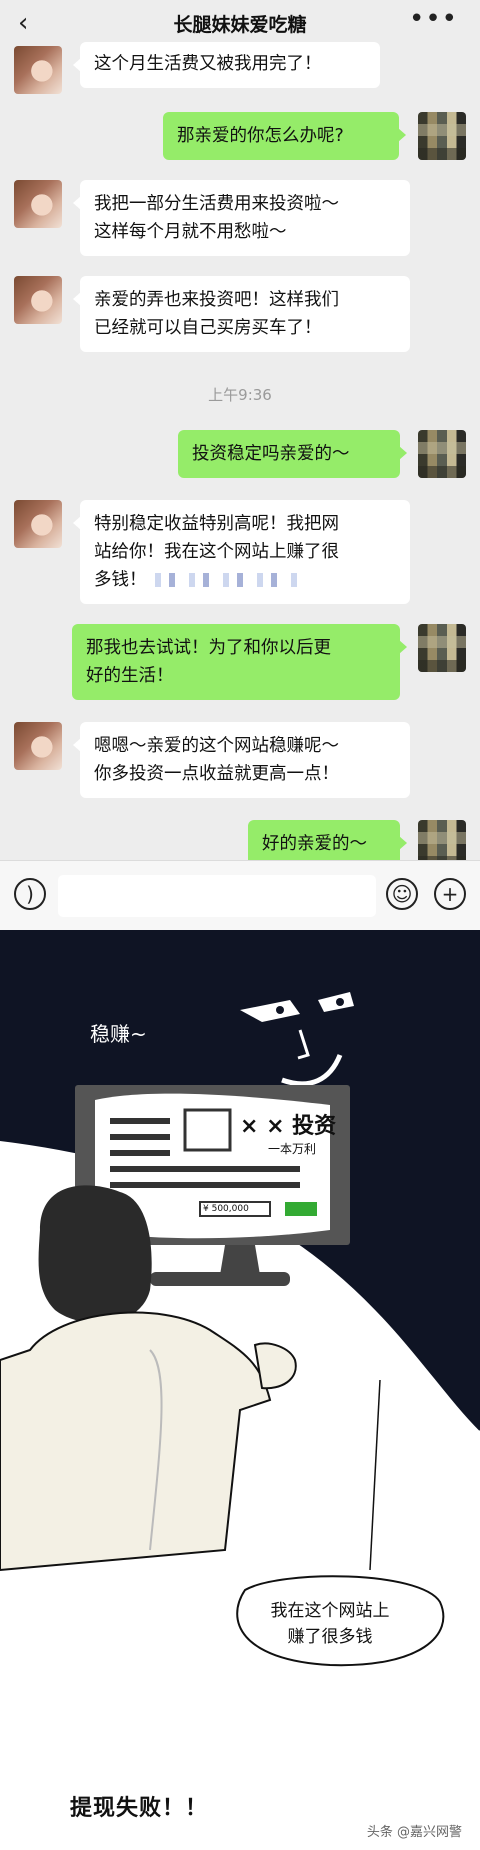 The height and width of the screenshot is (1850, 480). I want to click on message-bubble: 投资稳定吗亲爱的～, so click(292, 454).